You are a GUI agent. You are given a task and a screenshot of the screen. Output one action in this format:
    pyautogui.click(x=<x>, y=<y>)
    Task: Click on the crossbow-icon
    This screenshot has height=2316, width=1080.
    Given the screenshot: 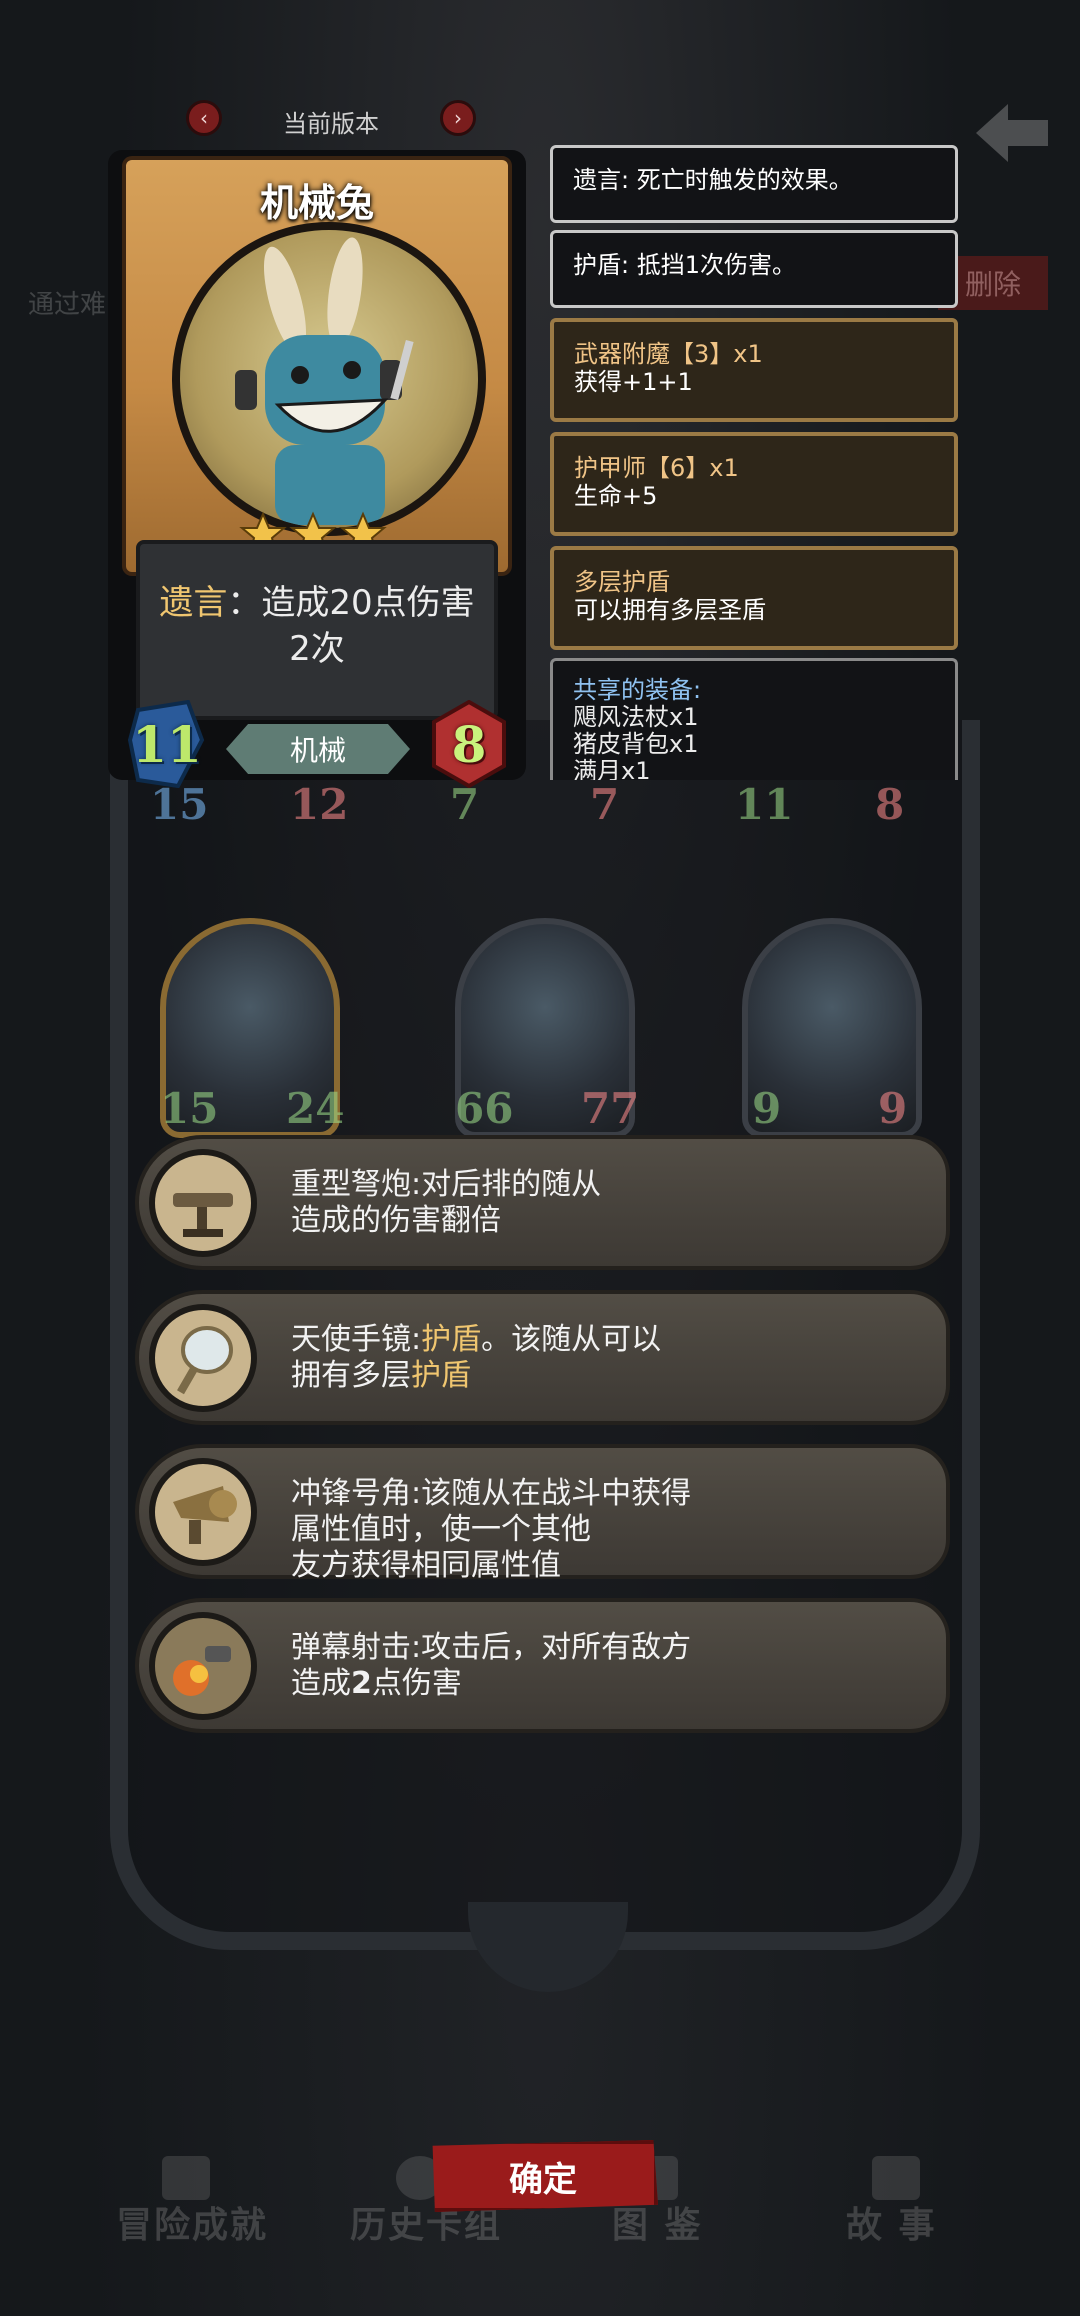 What is the action you would take?
    pyautogui.click(x=203, y=1203)
    